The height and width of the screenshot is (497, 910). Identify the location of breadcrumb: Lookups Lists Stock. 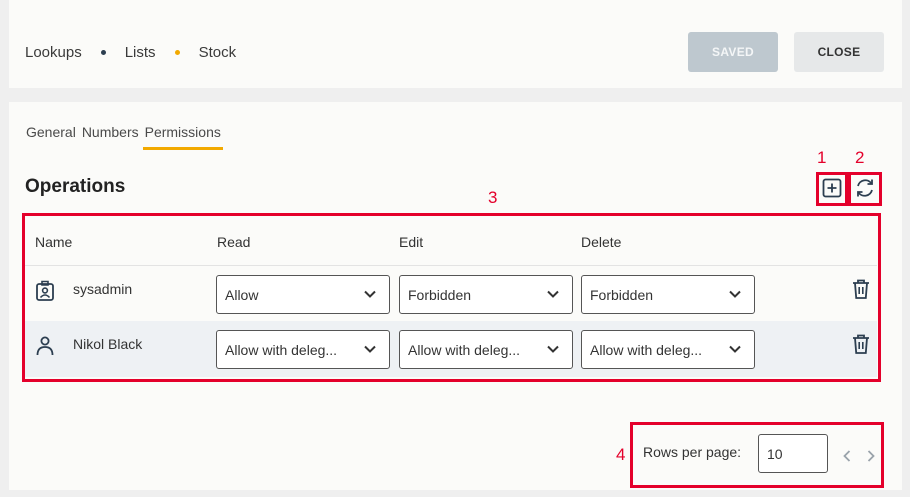
(130, 52).